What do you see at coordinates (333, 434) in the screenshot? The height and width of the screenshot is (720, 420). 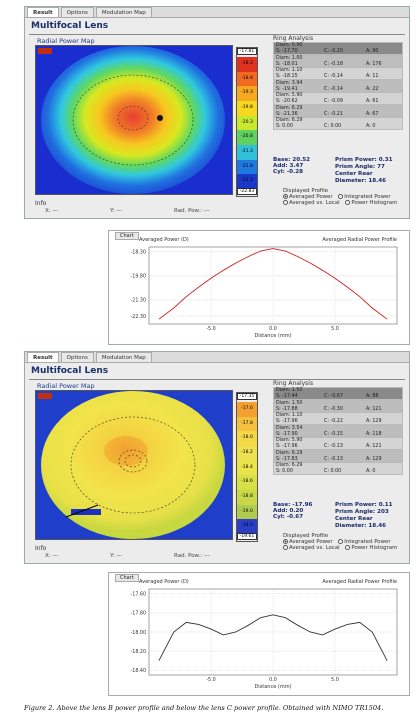 I see `ring-cylinder: C: -0.15` at bounding box center [333, 434].